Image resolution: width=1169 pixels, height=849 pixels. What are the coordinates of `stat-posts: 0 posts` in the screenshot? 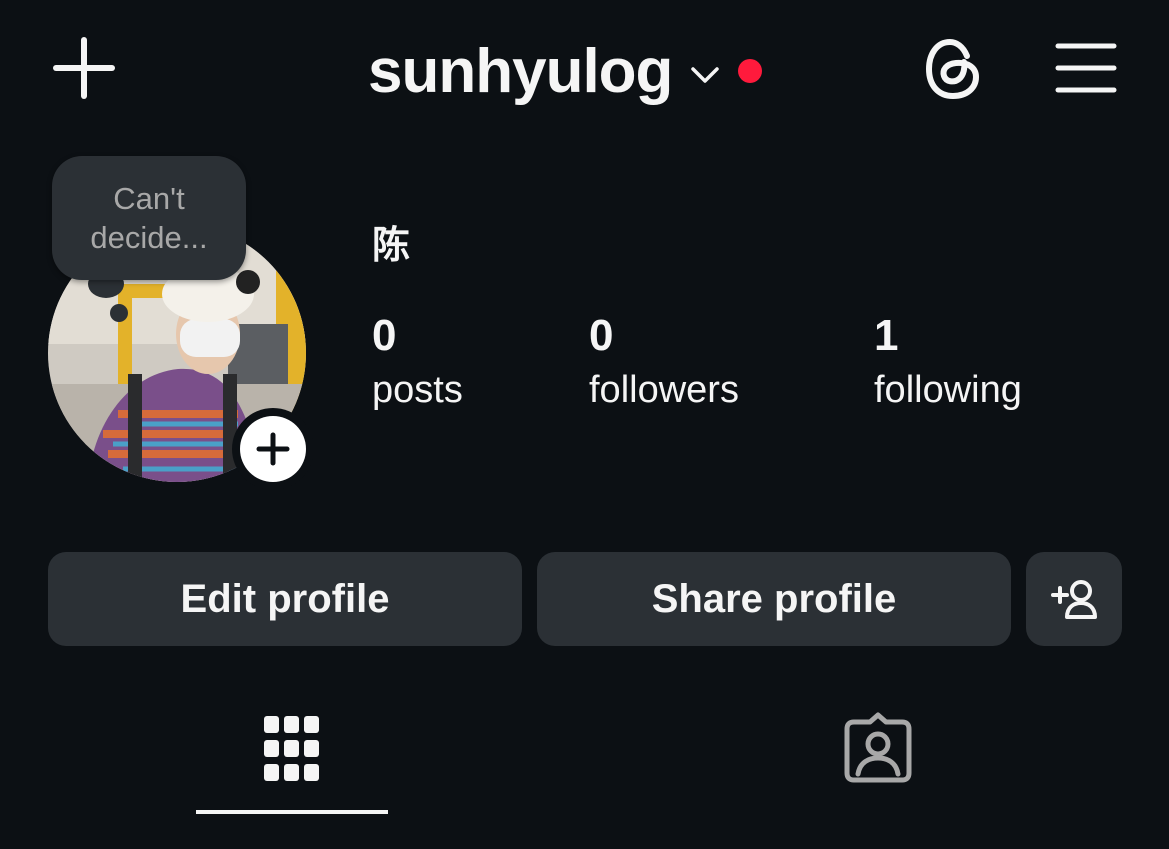 It's located at (417, 363).